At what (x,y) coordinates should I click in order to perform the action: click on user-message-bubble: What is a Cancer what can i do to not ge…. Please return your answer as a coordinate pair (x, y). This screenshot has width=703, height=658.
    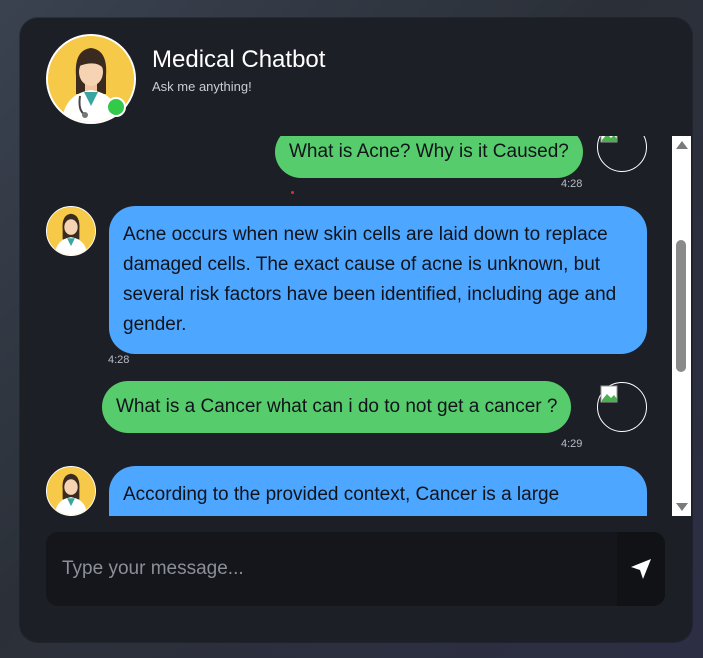
    Looking at the image, I should click on (337, 407).